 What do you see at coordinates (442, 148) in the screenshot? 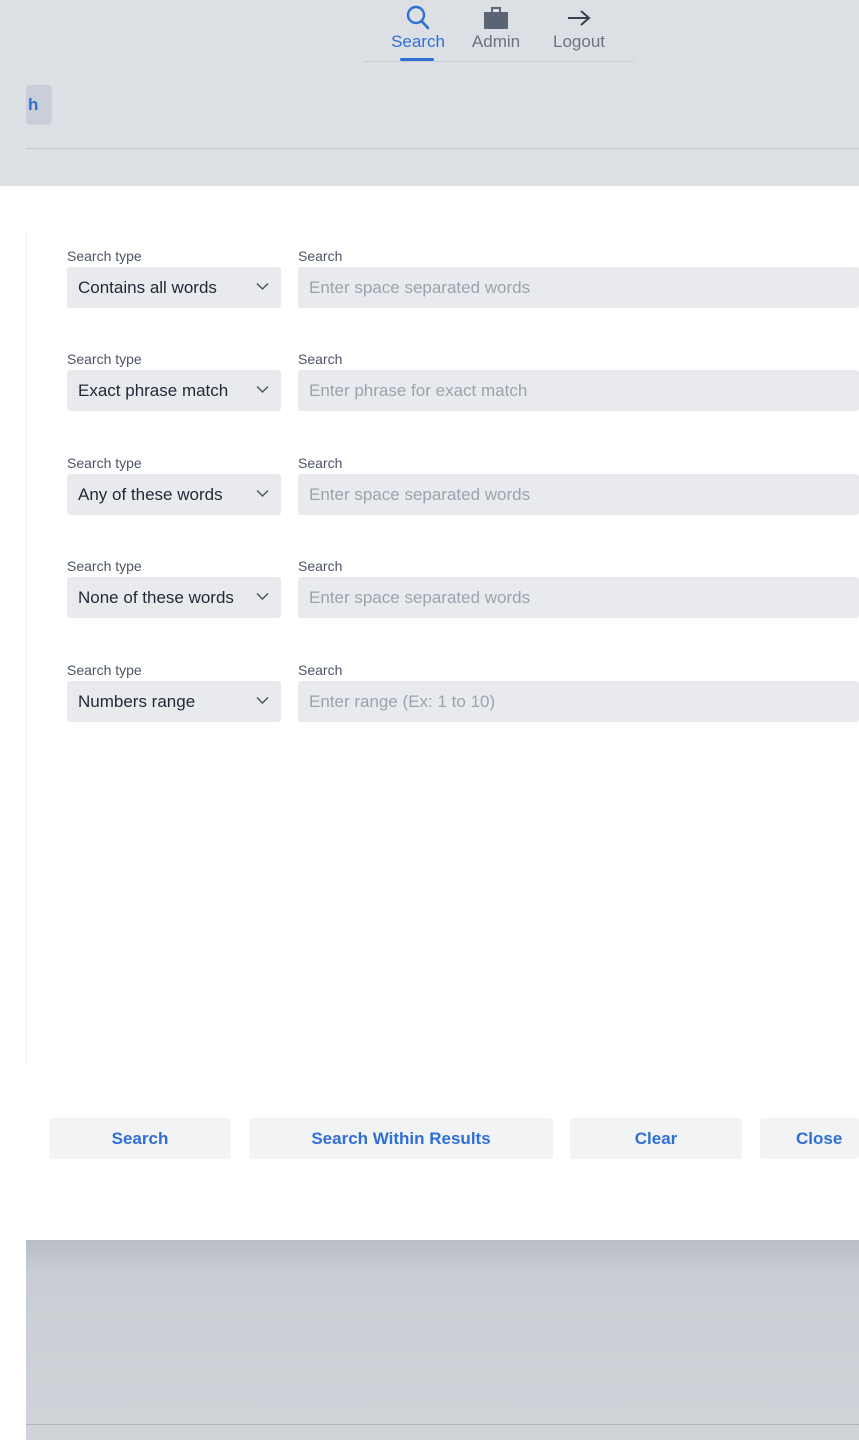
I see `background-divider` at bounding box center [442, 148].